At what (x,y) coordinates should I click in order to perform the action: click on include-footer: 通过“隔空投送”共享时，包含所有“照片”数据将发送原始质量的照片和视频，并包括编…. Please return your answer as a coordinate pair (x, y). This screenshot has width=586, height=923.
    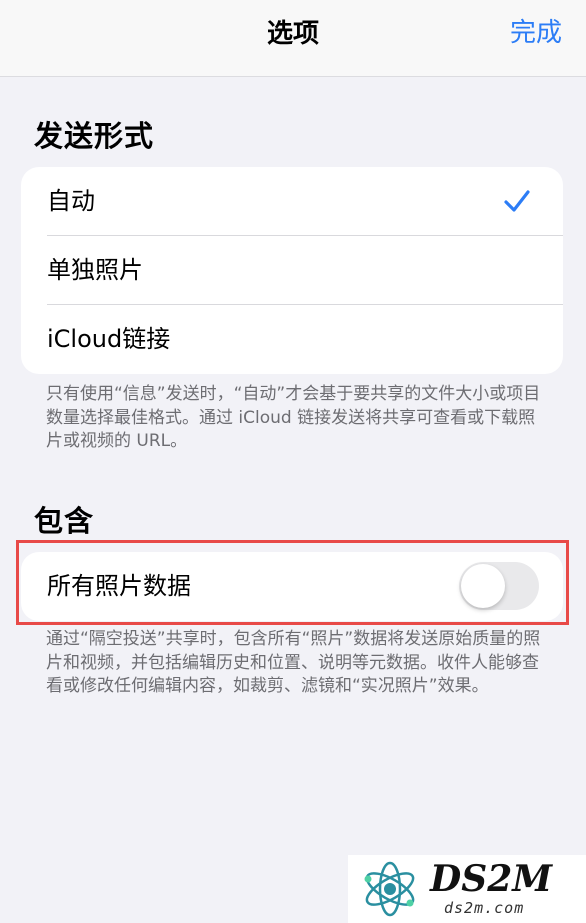
    Looking at the image, I should click on (293, 662).